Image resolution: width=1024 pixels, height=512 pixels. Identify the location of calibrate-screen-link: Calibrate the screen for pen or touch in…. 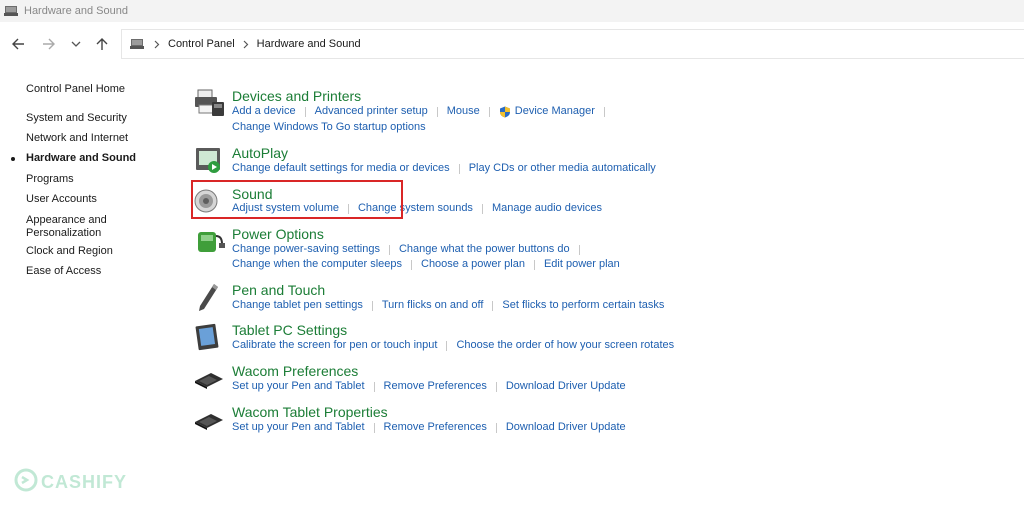
(334, 345).